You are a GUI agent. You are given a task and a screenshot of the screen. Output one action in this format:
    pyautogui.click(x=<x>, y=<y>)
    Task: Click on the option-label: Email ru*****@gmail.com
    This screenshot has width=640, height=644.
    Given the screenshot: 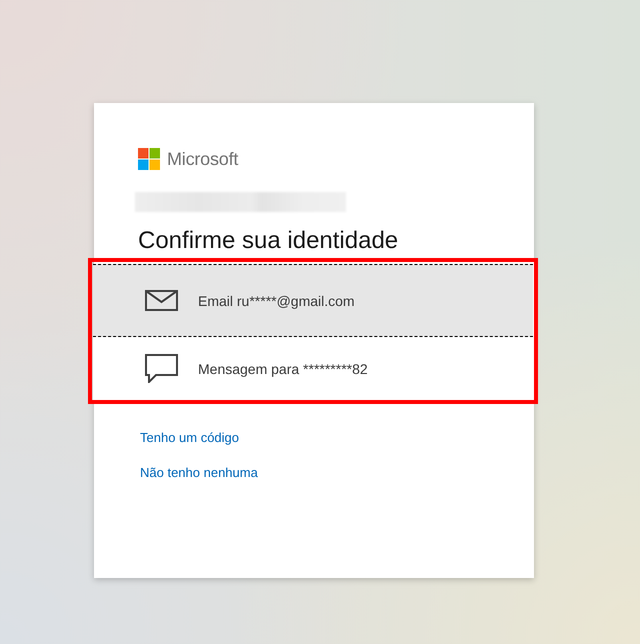 What is the action you would take?
    pyautogui.click(x=276, y=300)
    